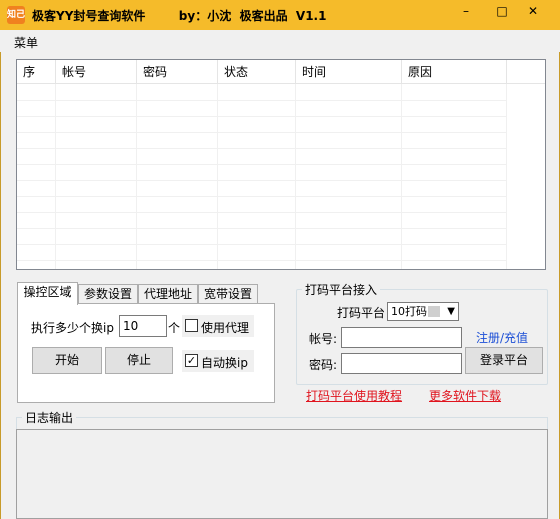 The image size is (560, 519). I want to click on more-software-link: 更多软件下载, so click(465, 395).